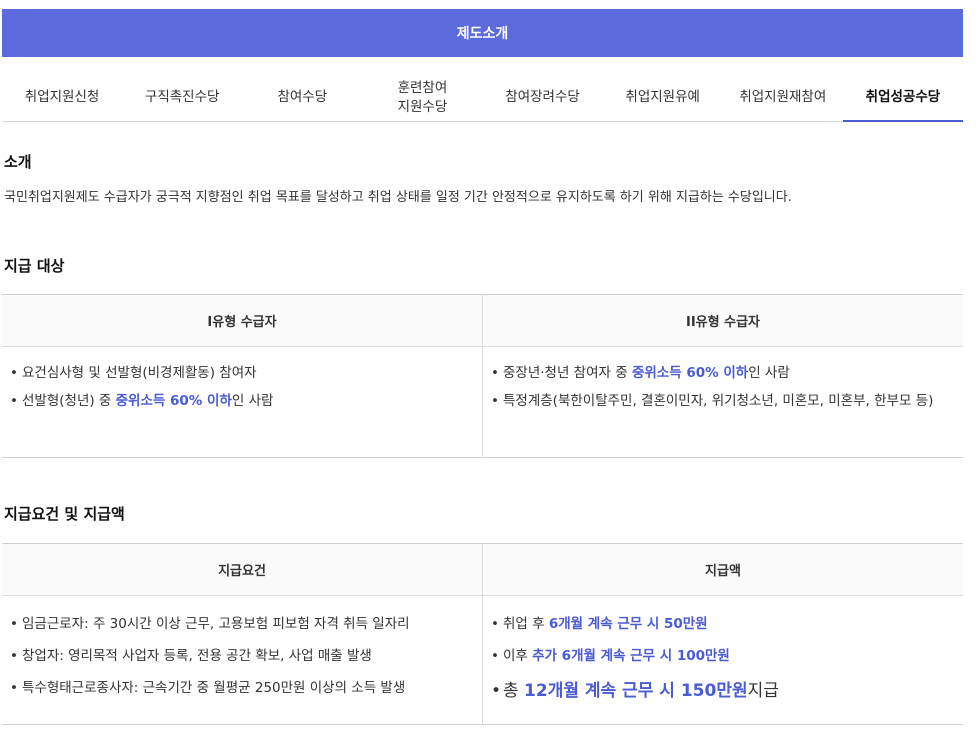  I want to click on eligibility-col2-header: II유형 수급자, so click(722, 320).